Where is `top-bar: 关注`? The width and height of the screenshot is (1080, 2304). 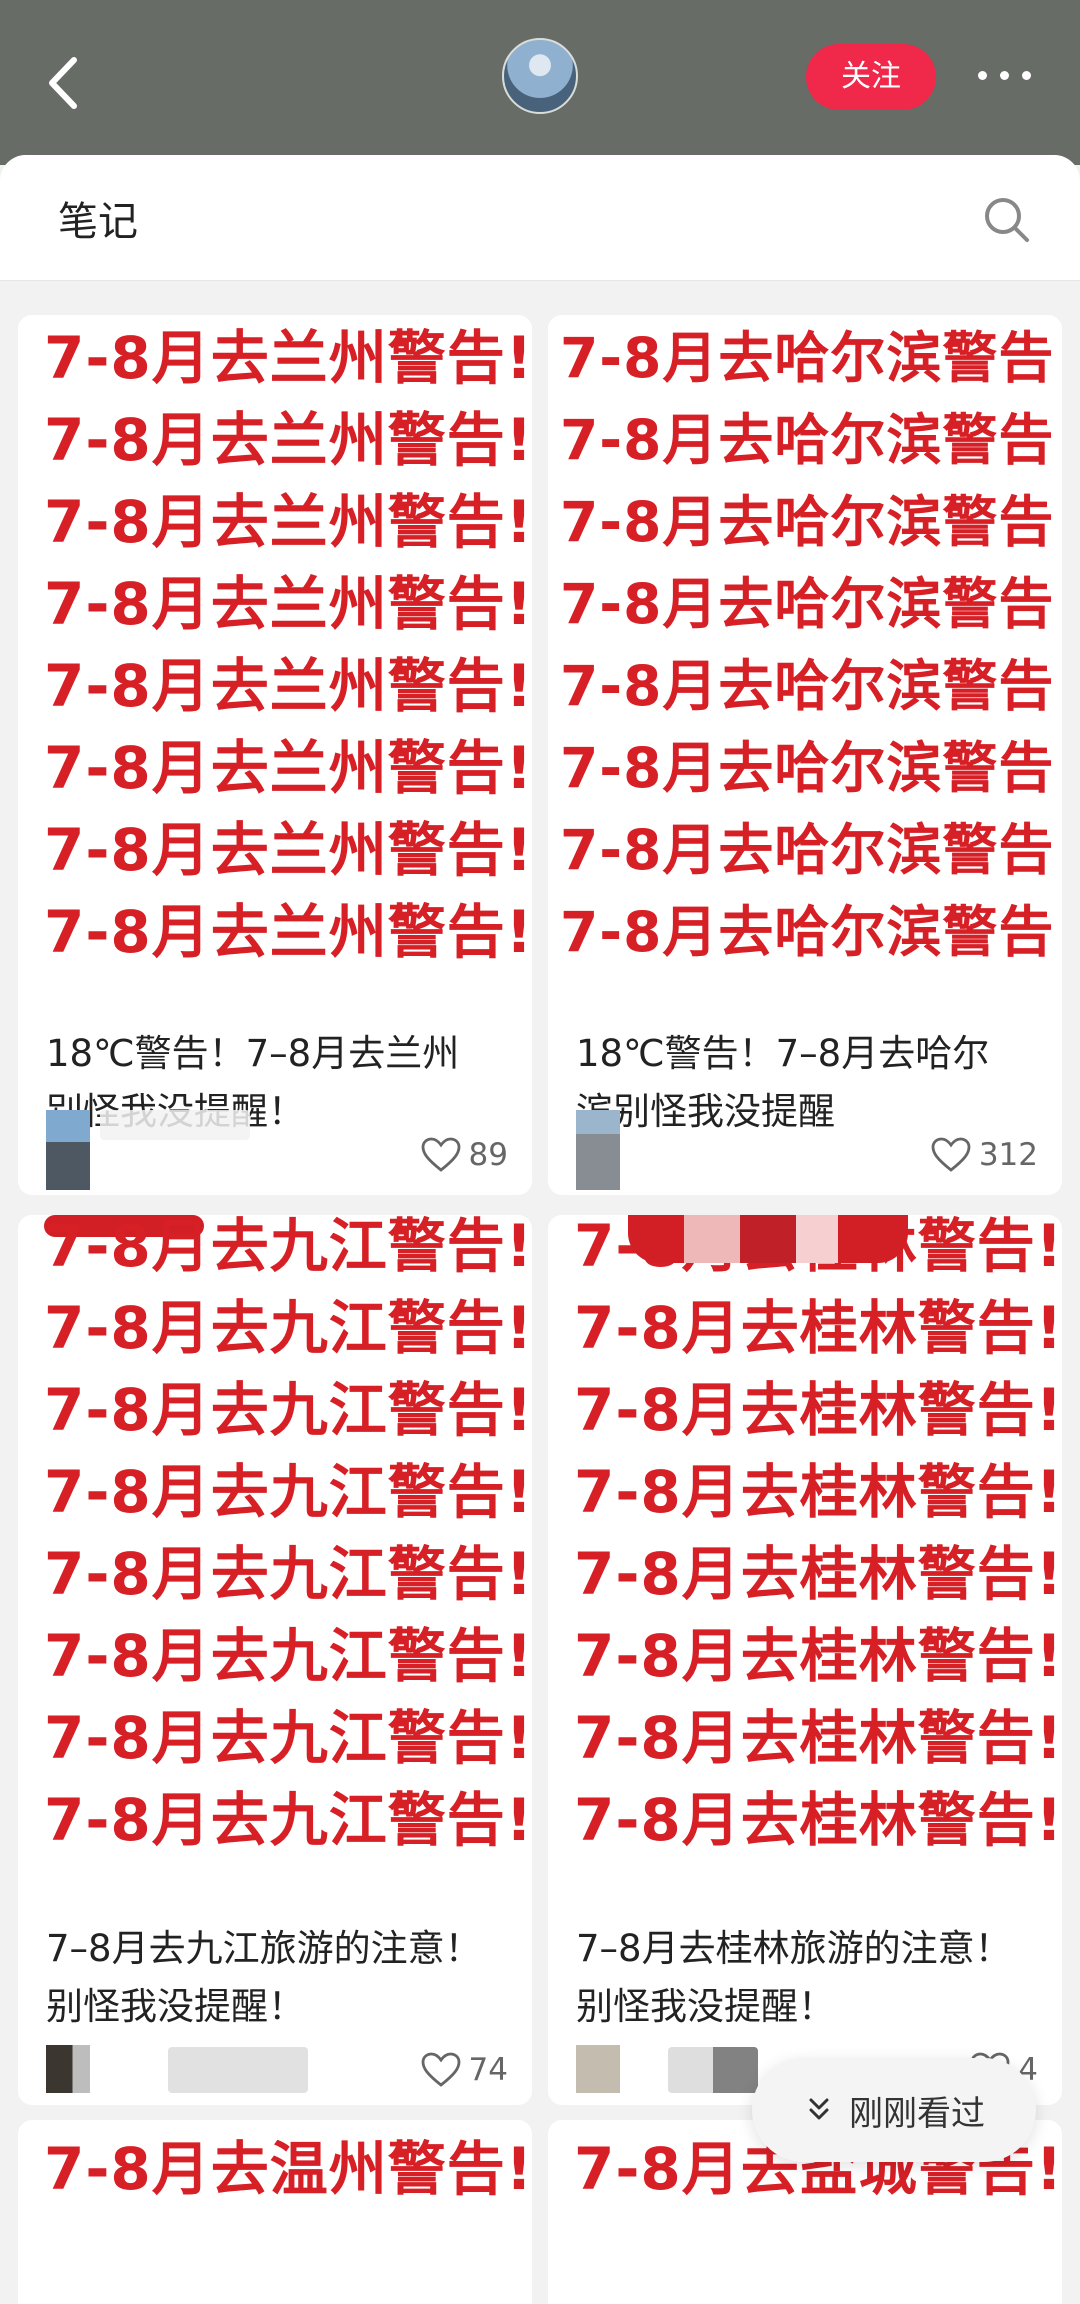 top-bar: 关注 is located at coordinates (540, 82).